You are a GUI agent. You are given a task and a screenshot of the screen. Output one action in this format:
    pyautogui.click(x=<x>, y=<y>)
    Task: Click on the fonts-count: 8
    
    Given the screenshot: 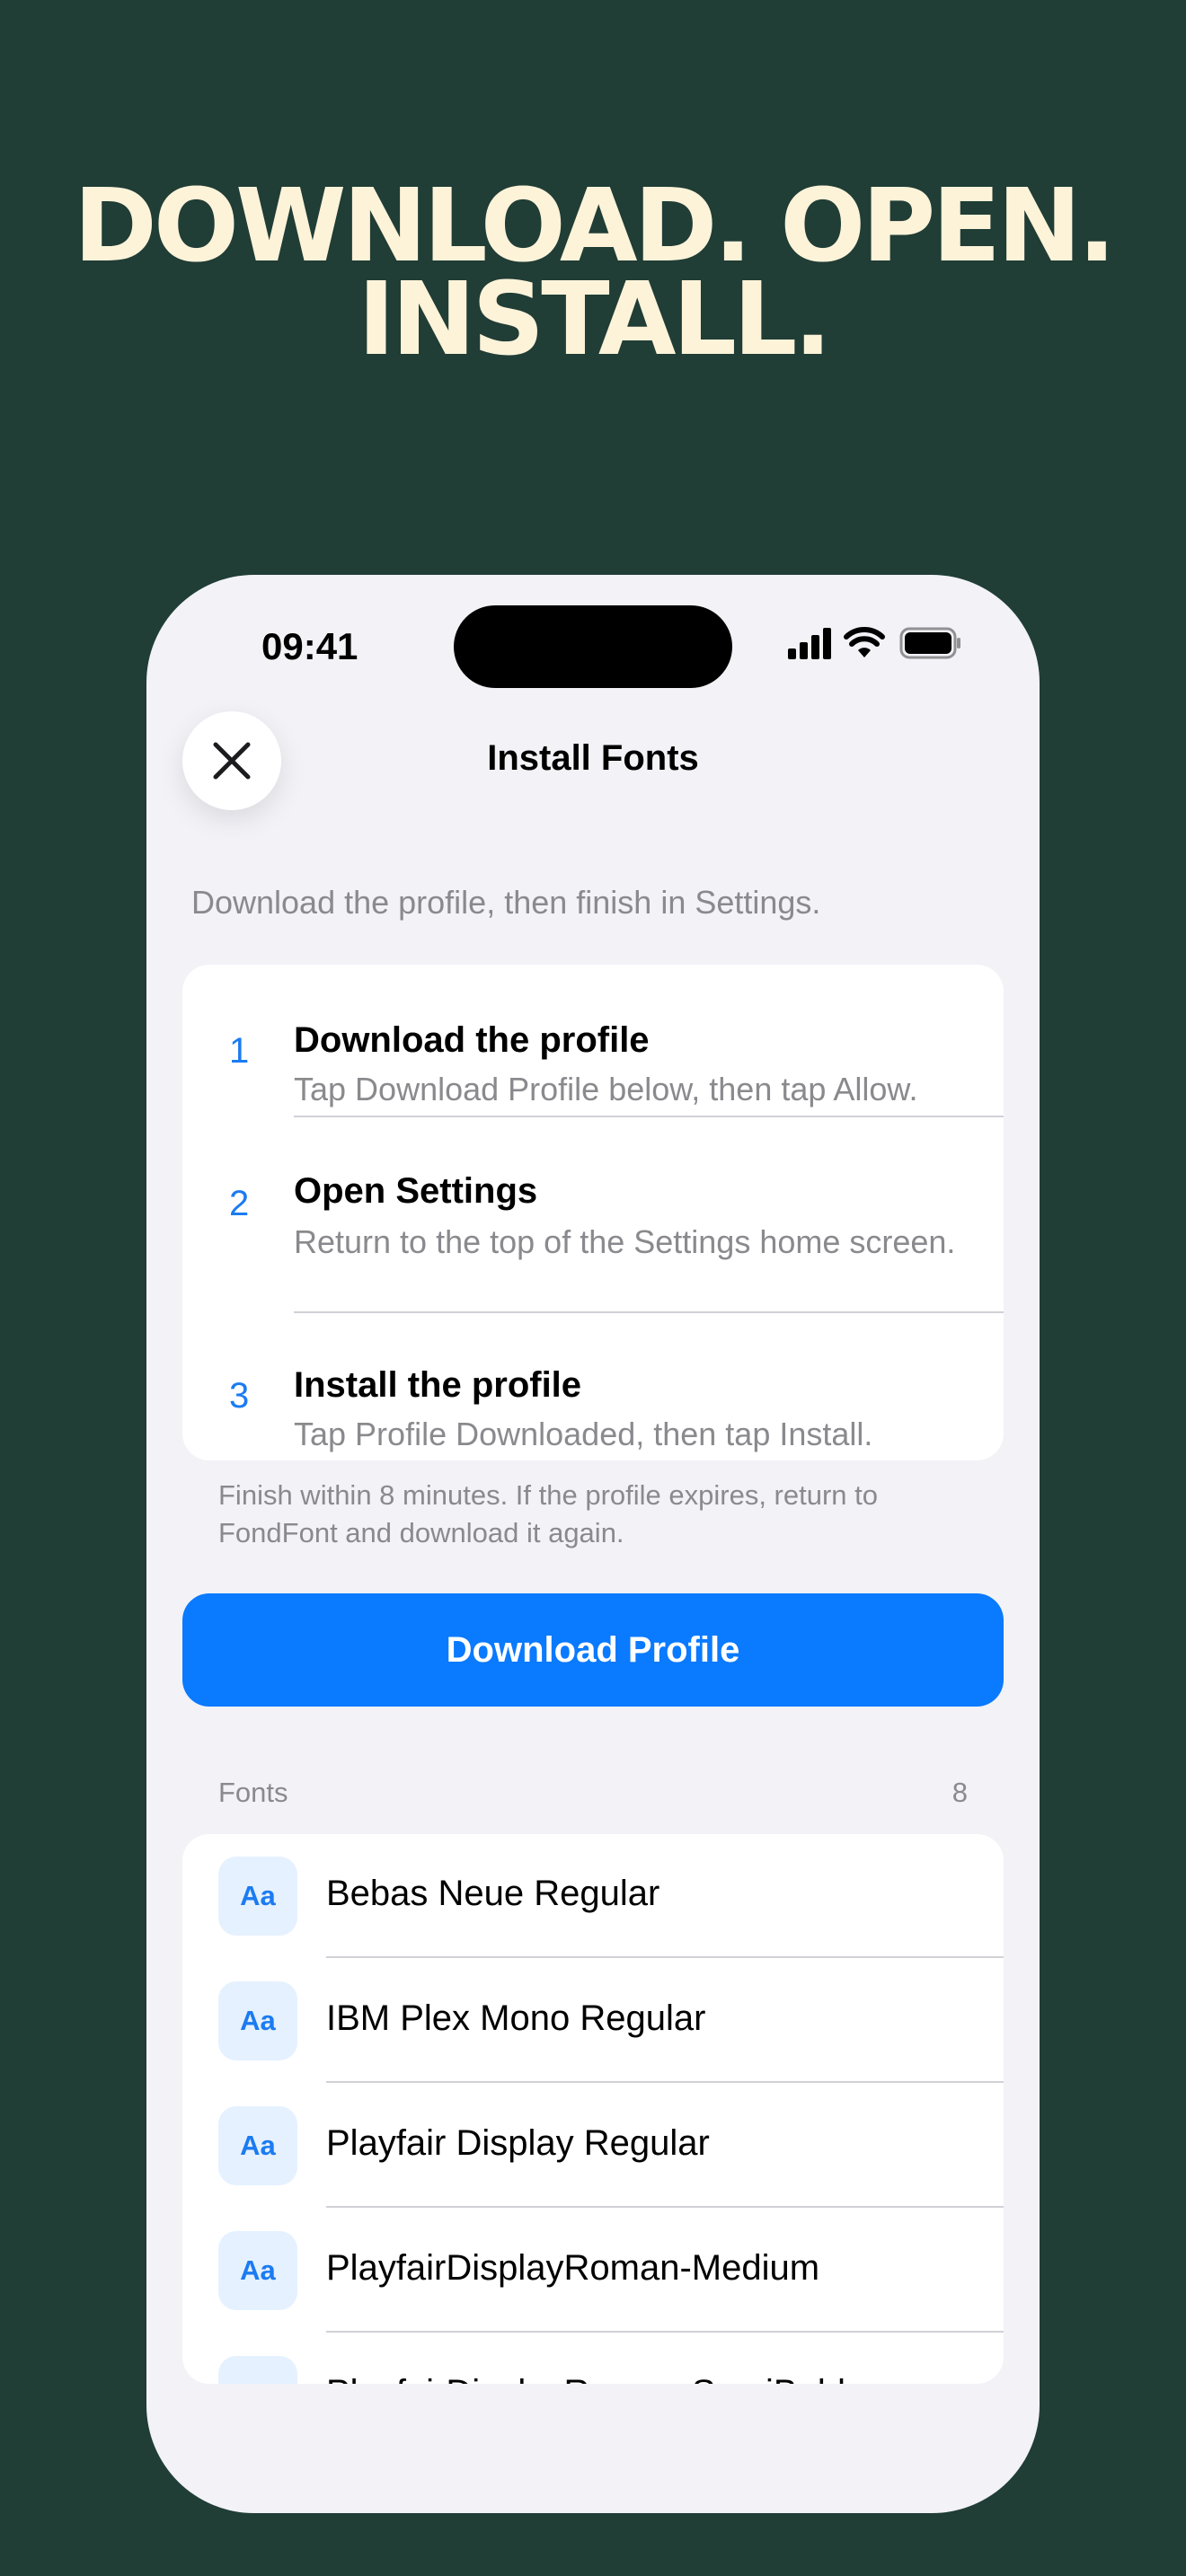 What is the action you would take?
    pyautogui.click(x=959, y=1792)
    